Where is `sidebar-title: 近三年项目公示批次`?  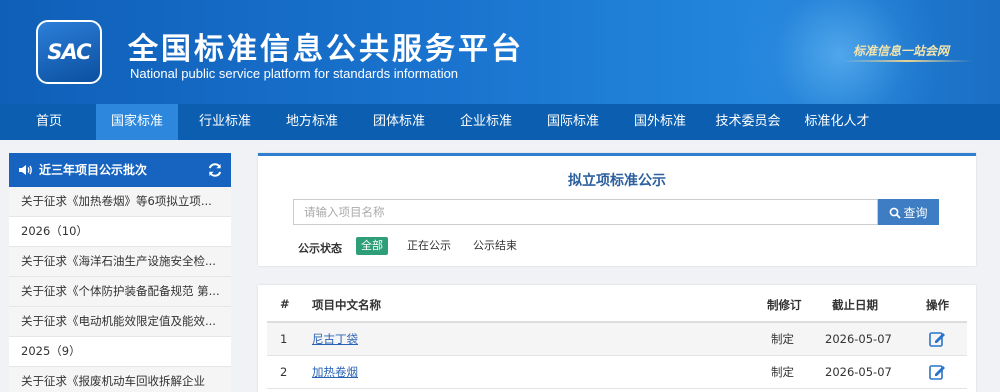
sidebar-title: 近三年项目公示批次 is located at coordinates (93, 170).